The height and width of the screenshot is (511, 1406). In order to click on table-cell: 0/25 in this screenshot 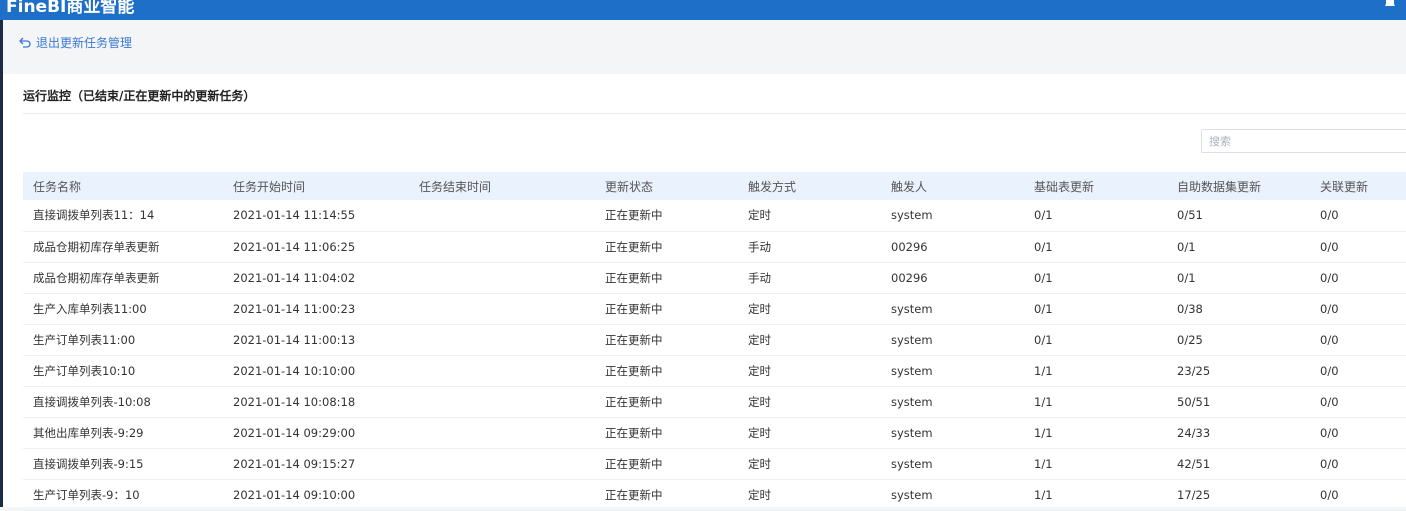, I will do `click(1190, 339)`.